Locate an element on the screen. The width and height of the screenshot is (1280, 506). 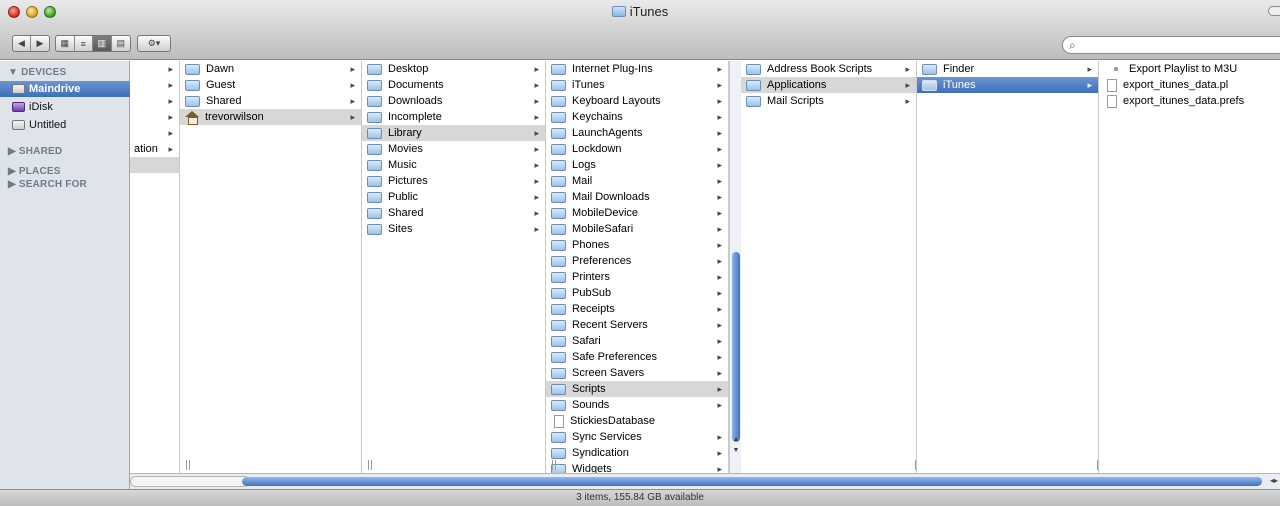
icon-view-icon: ▦ is located at coordinates (65, 43).